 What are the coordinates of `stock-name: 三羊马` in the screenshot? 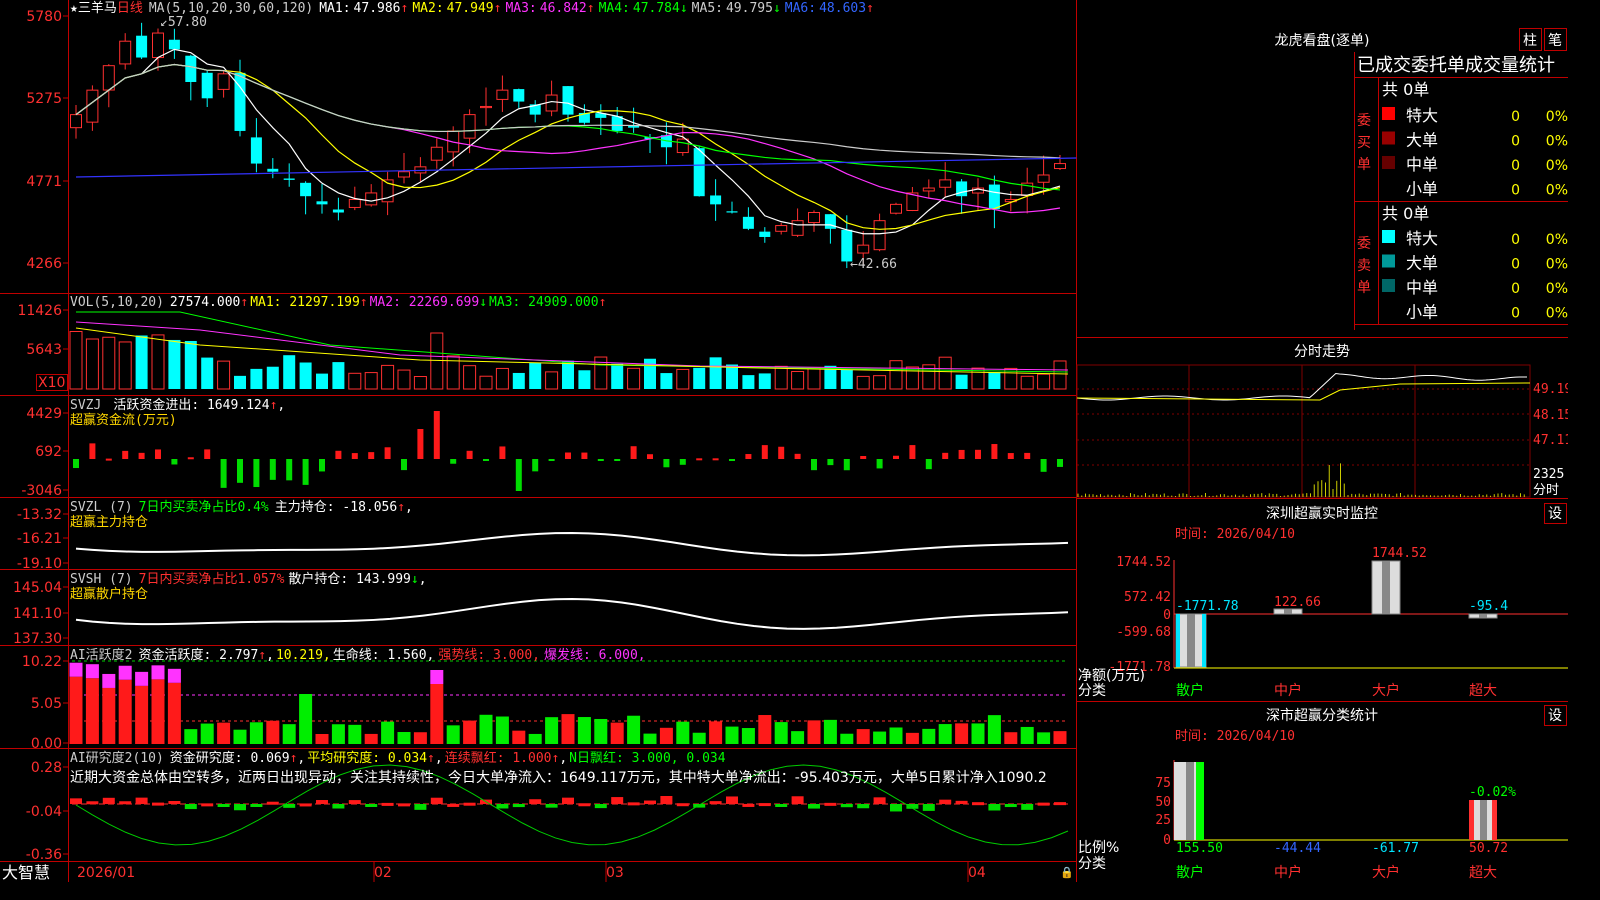 It's located at (97, 8).